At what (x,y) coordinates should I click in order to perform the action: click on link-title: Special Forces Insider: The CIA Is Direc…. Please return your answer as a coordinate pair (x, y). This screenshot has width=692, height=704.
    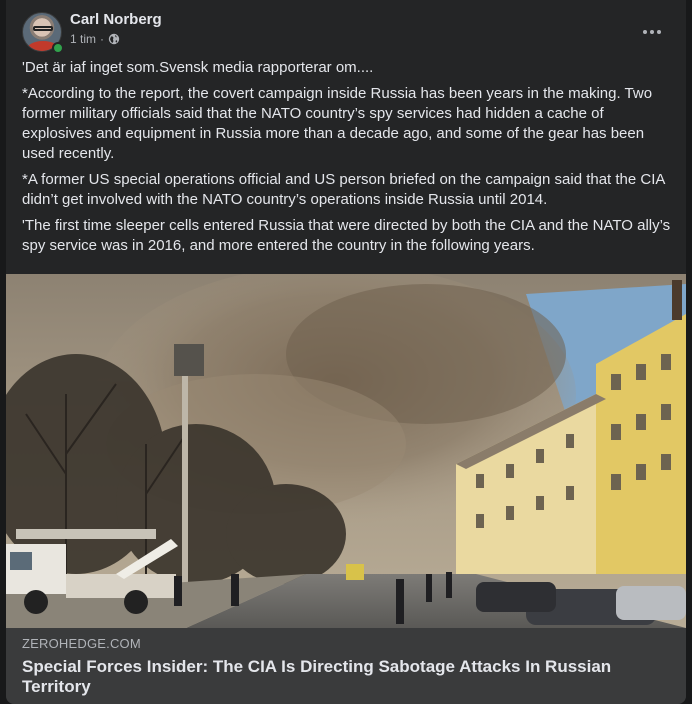
    Looking at the image, I should click on (346, 677).